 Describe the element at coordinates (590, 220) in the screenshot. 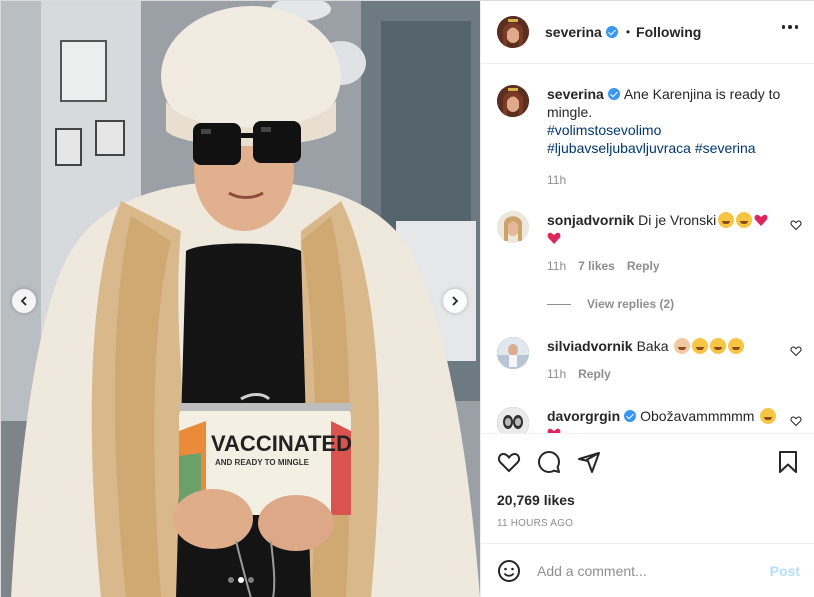

I see `comment-username: sonjadvornik` at that location.